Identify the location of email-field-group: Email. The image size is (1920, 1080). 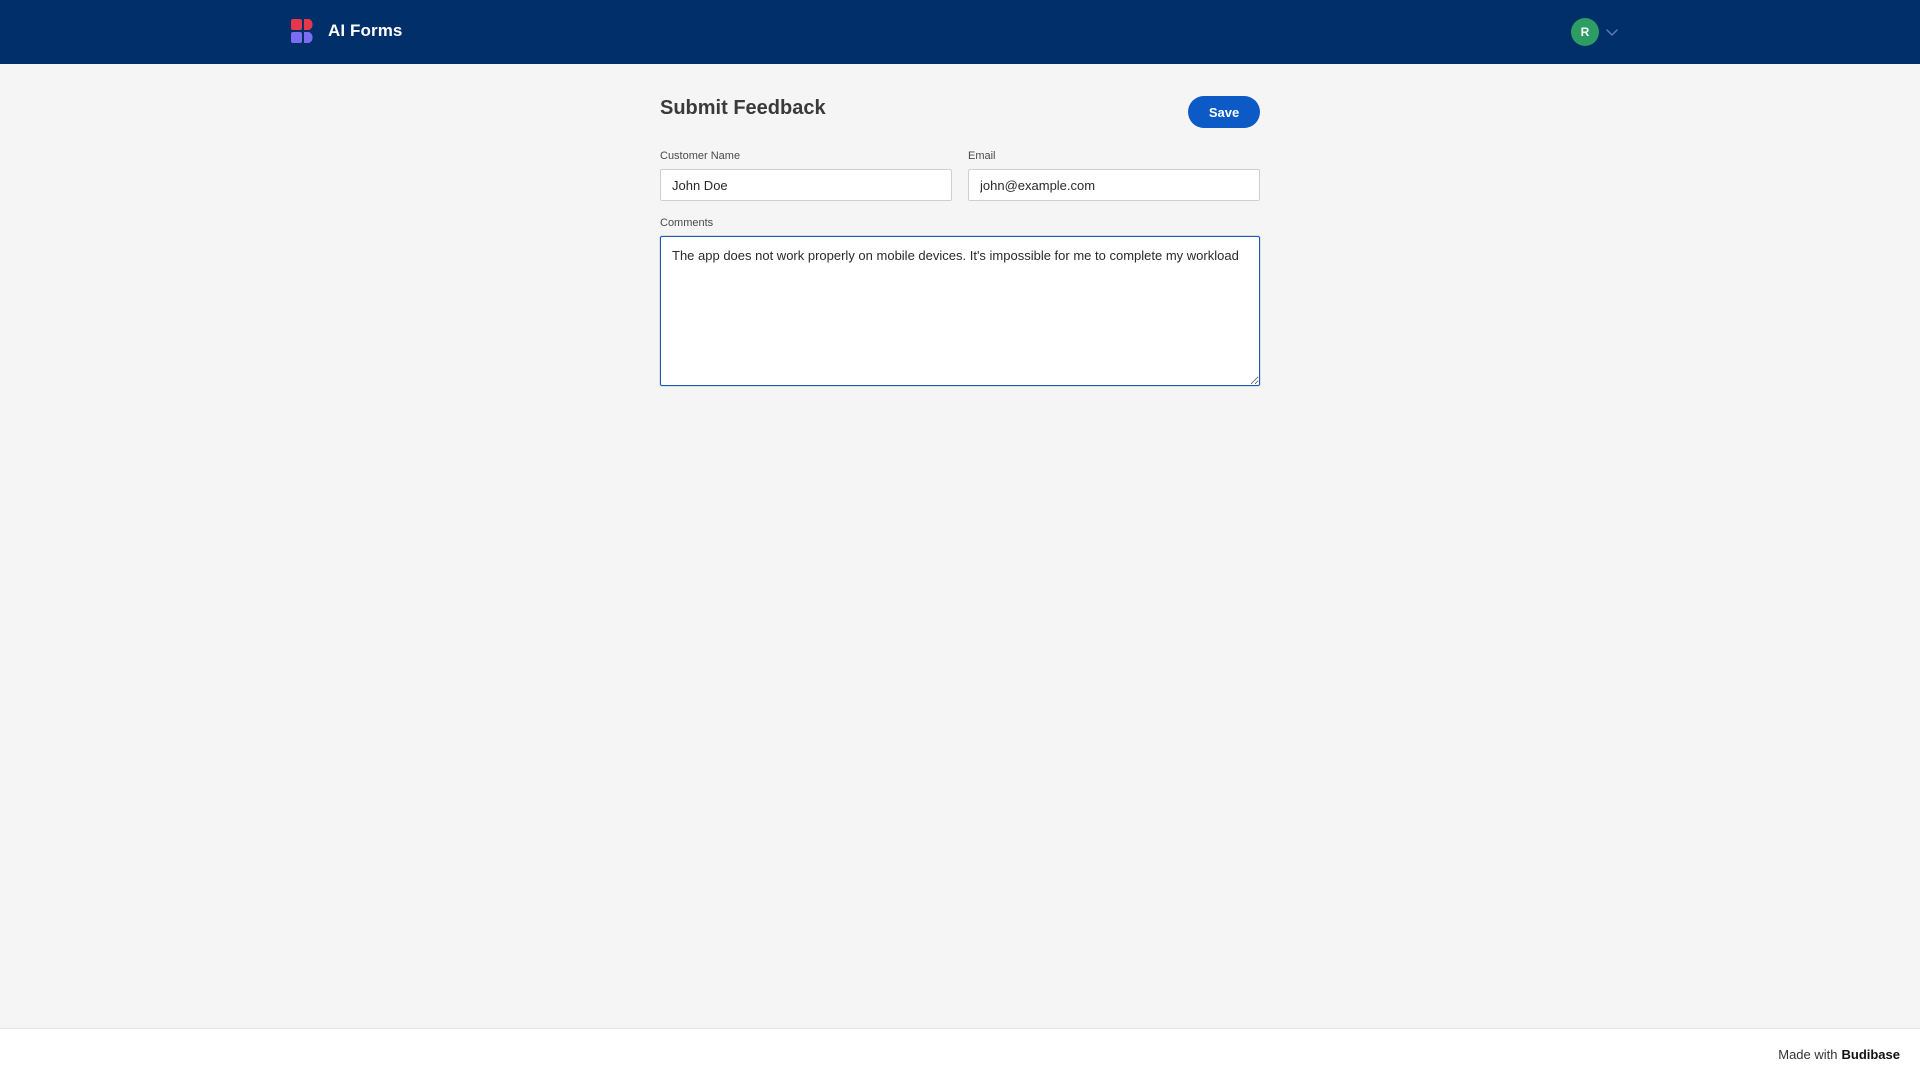
(1114, 175).